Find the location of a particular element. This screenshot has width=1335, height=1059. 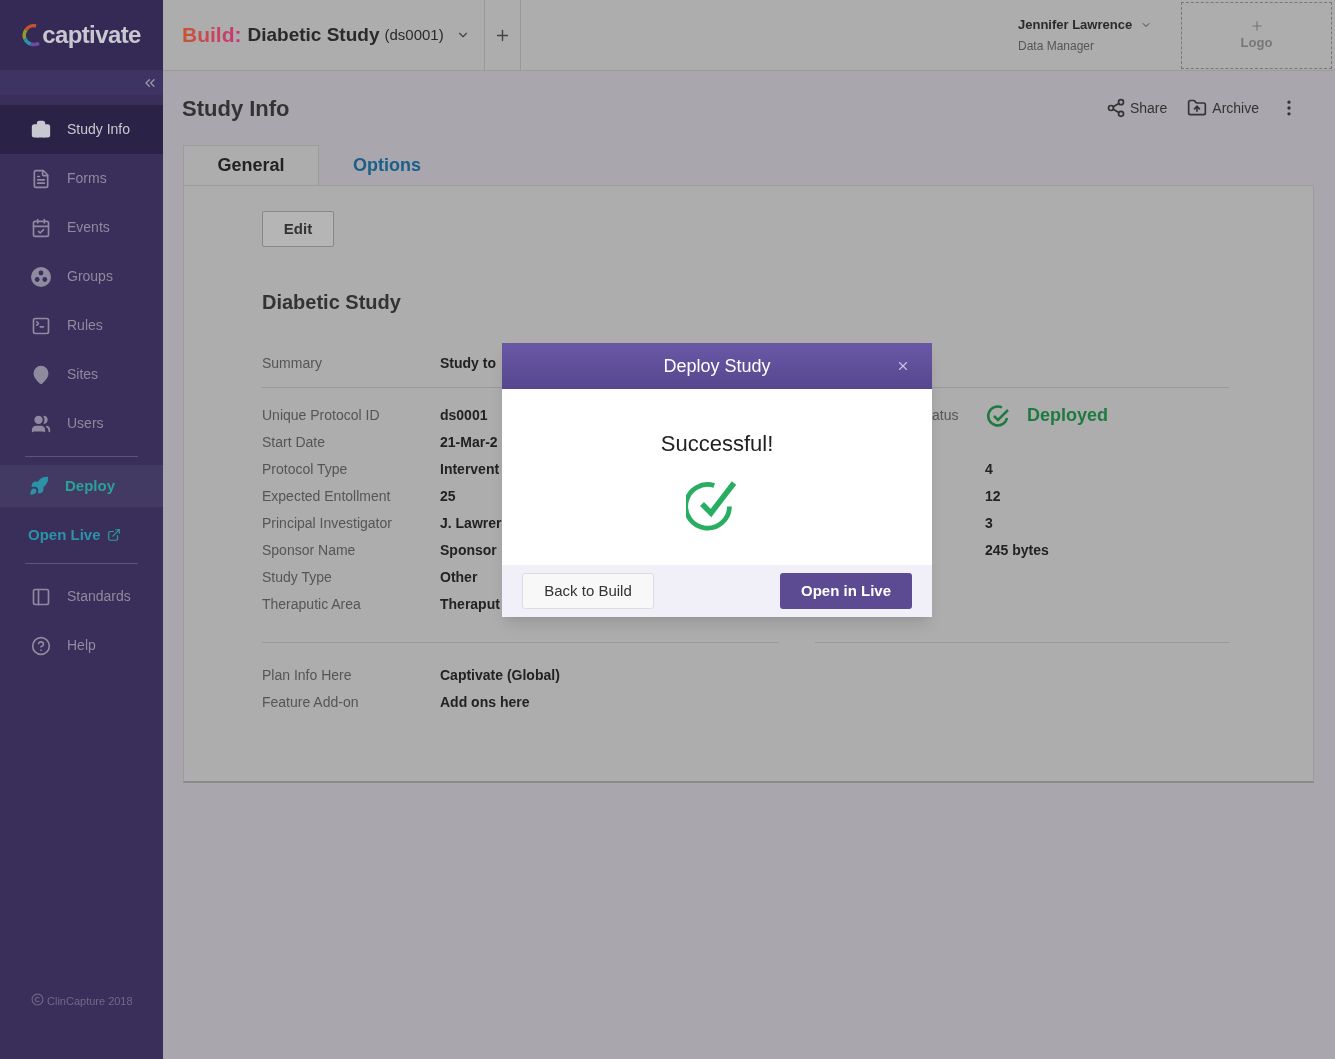

field-value: ds0001 is located at coordinates (464, 415).